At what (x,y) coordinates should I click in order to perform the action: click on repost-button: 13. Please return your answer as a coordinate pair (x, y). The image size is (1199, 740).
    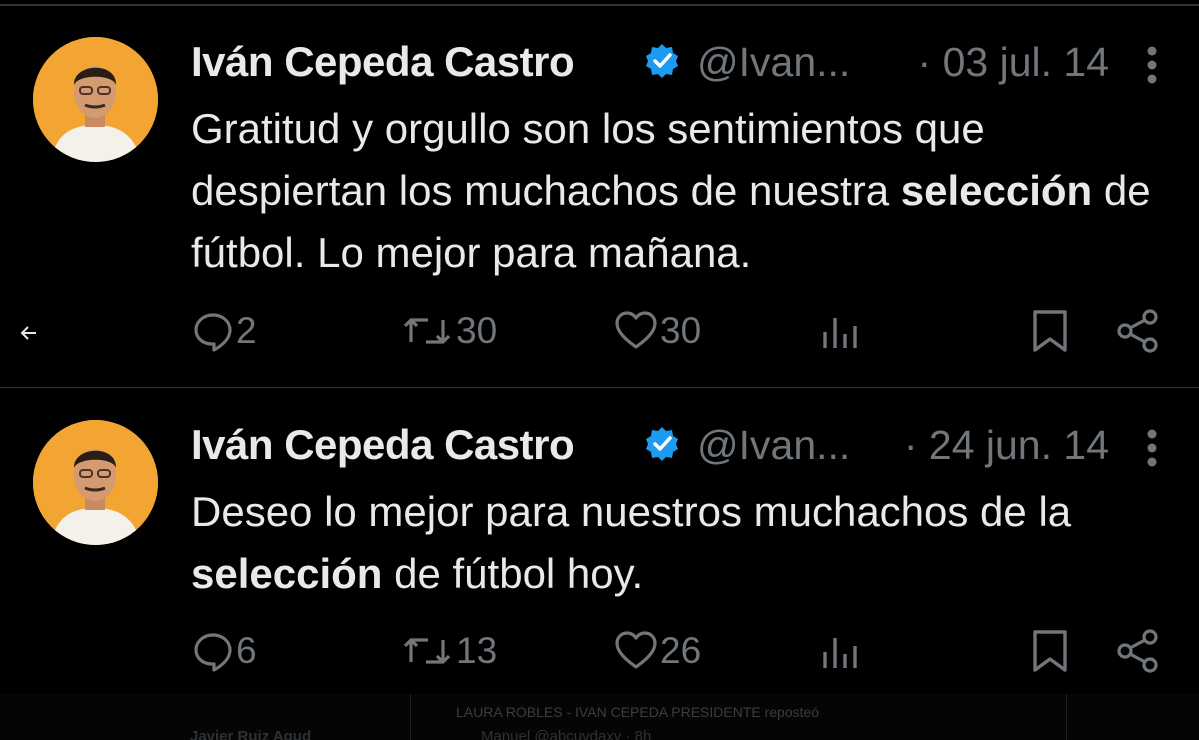
    Looking at the image, I should click on (448, 651).